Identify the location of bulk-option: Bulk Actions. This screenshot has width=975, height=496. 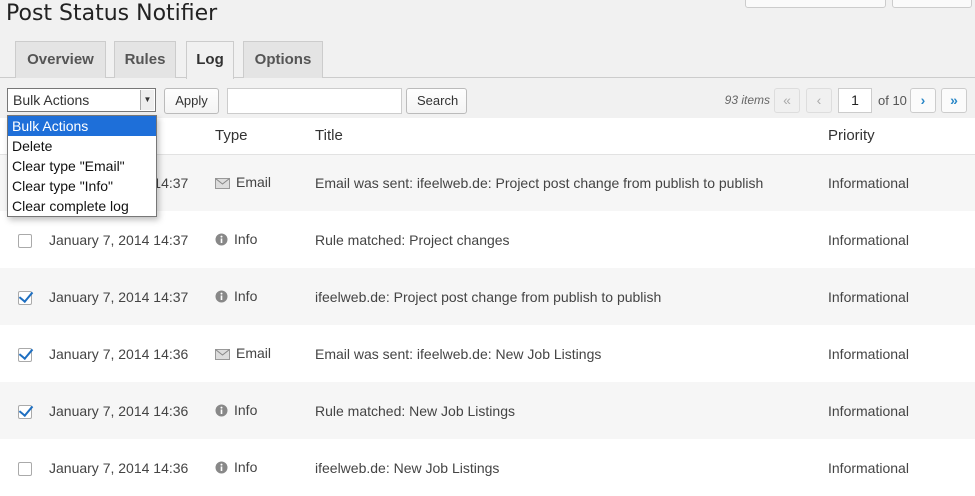
(82, 126).